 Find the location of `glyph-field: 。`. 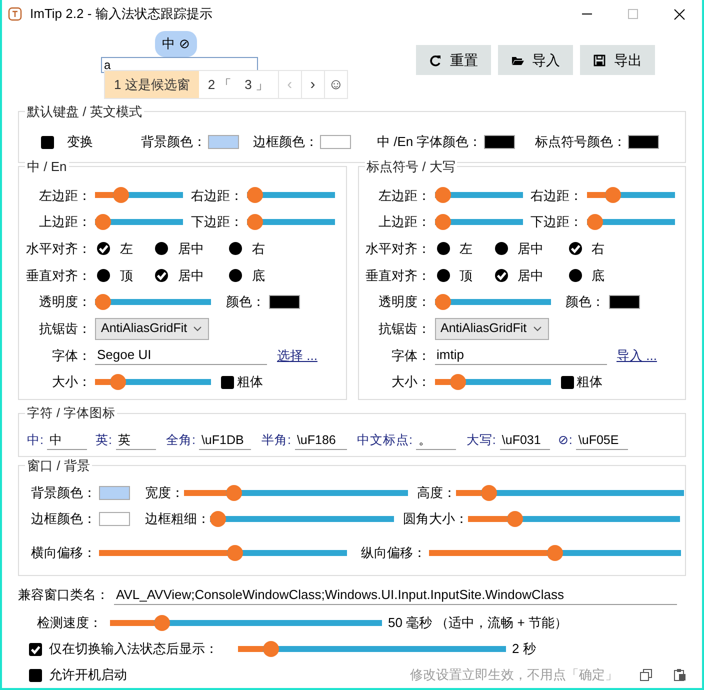

glyph-field: 。 is located at coordinates (436, 440).